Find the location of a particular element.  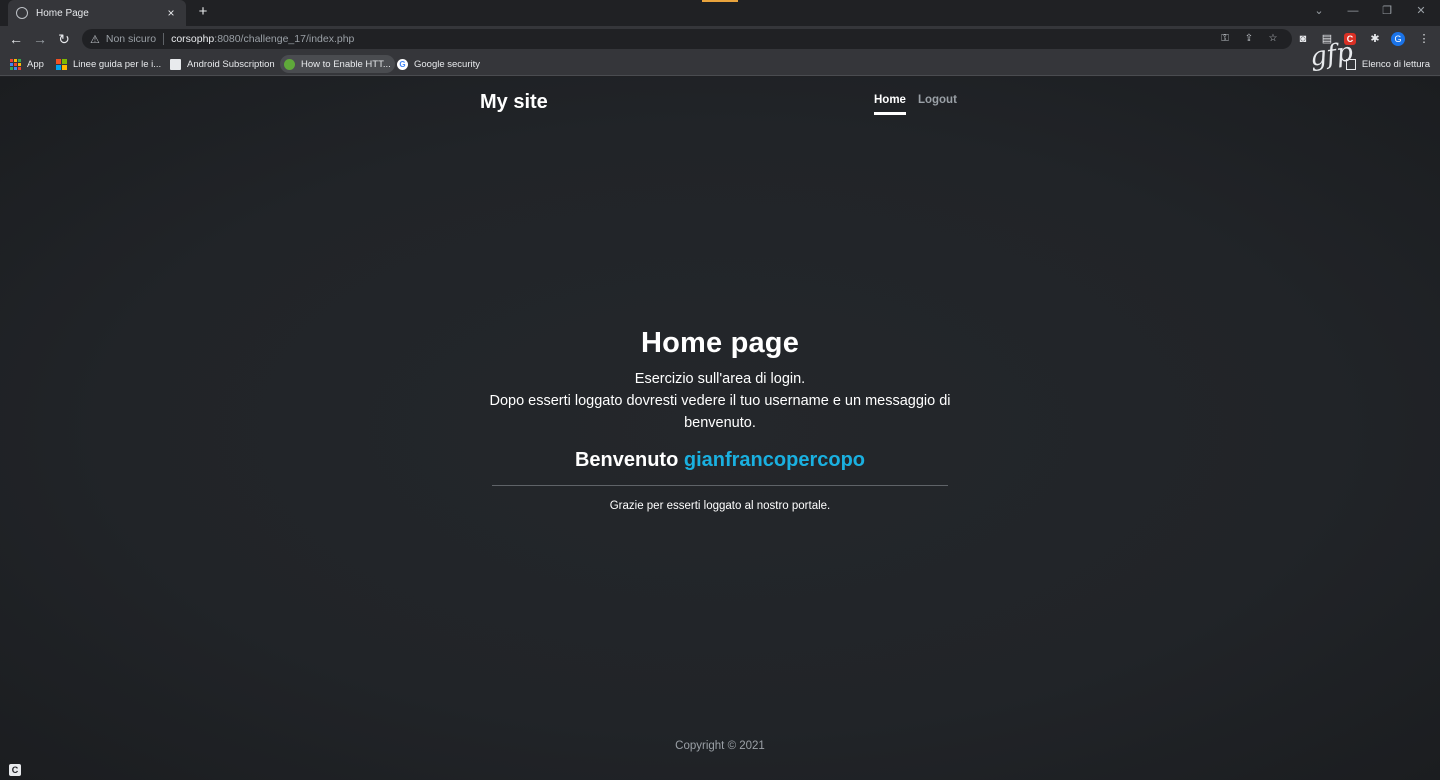

bookmark-label: Google security is located at coordinates (447, 64).